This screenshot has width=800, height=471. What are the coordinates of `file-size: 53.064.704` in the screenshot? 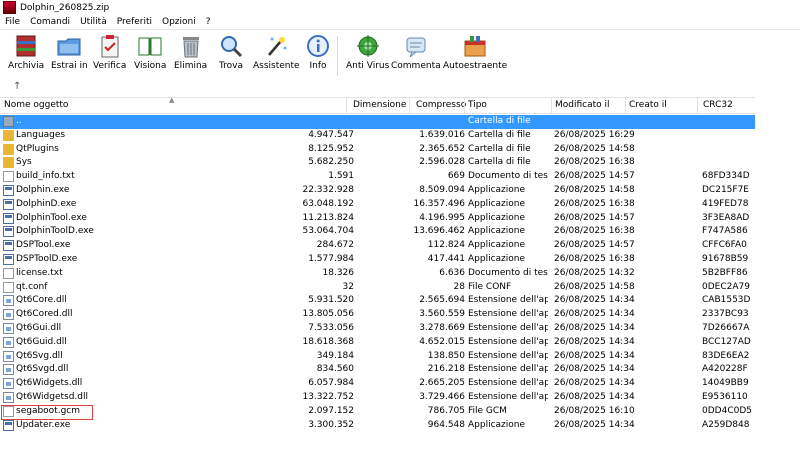 It's located at (328, 231).